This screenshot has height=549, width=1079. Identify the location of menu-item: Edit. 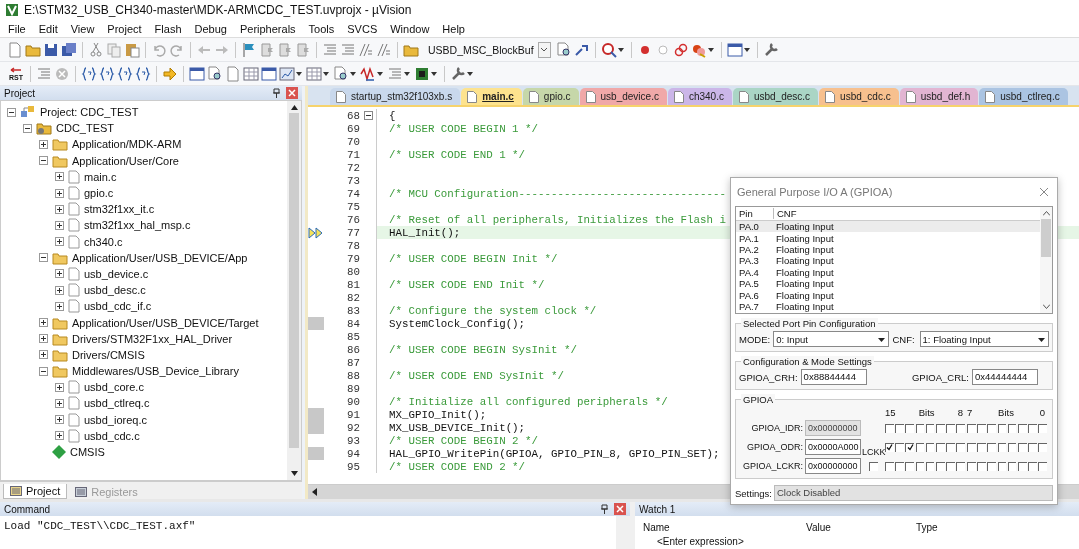
(48, 28).